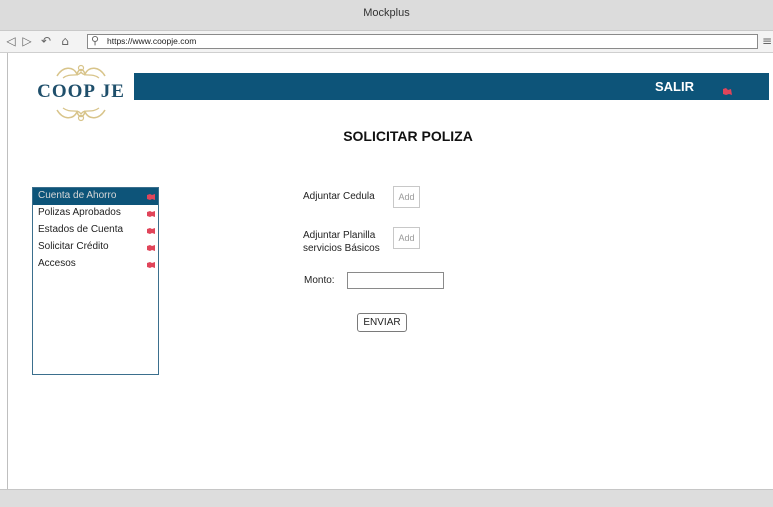 This screenshot has height=507, width=773. What do you see at coordinates (77, 195) in the screenshot?
I see `sidebar-item-label: Cuenta de Ahorro` at bounding box center [77, 195].